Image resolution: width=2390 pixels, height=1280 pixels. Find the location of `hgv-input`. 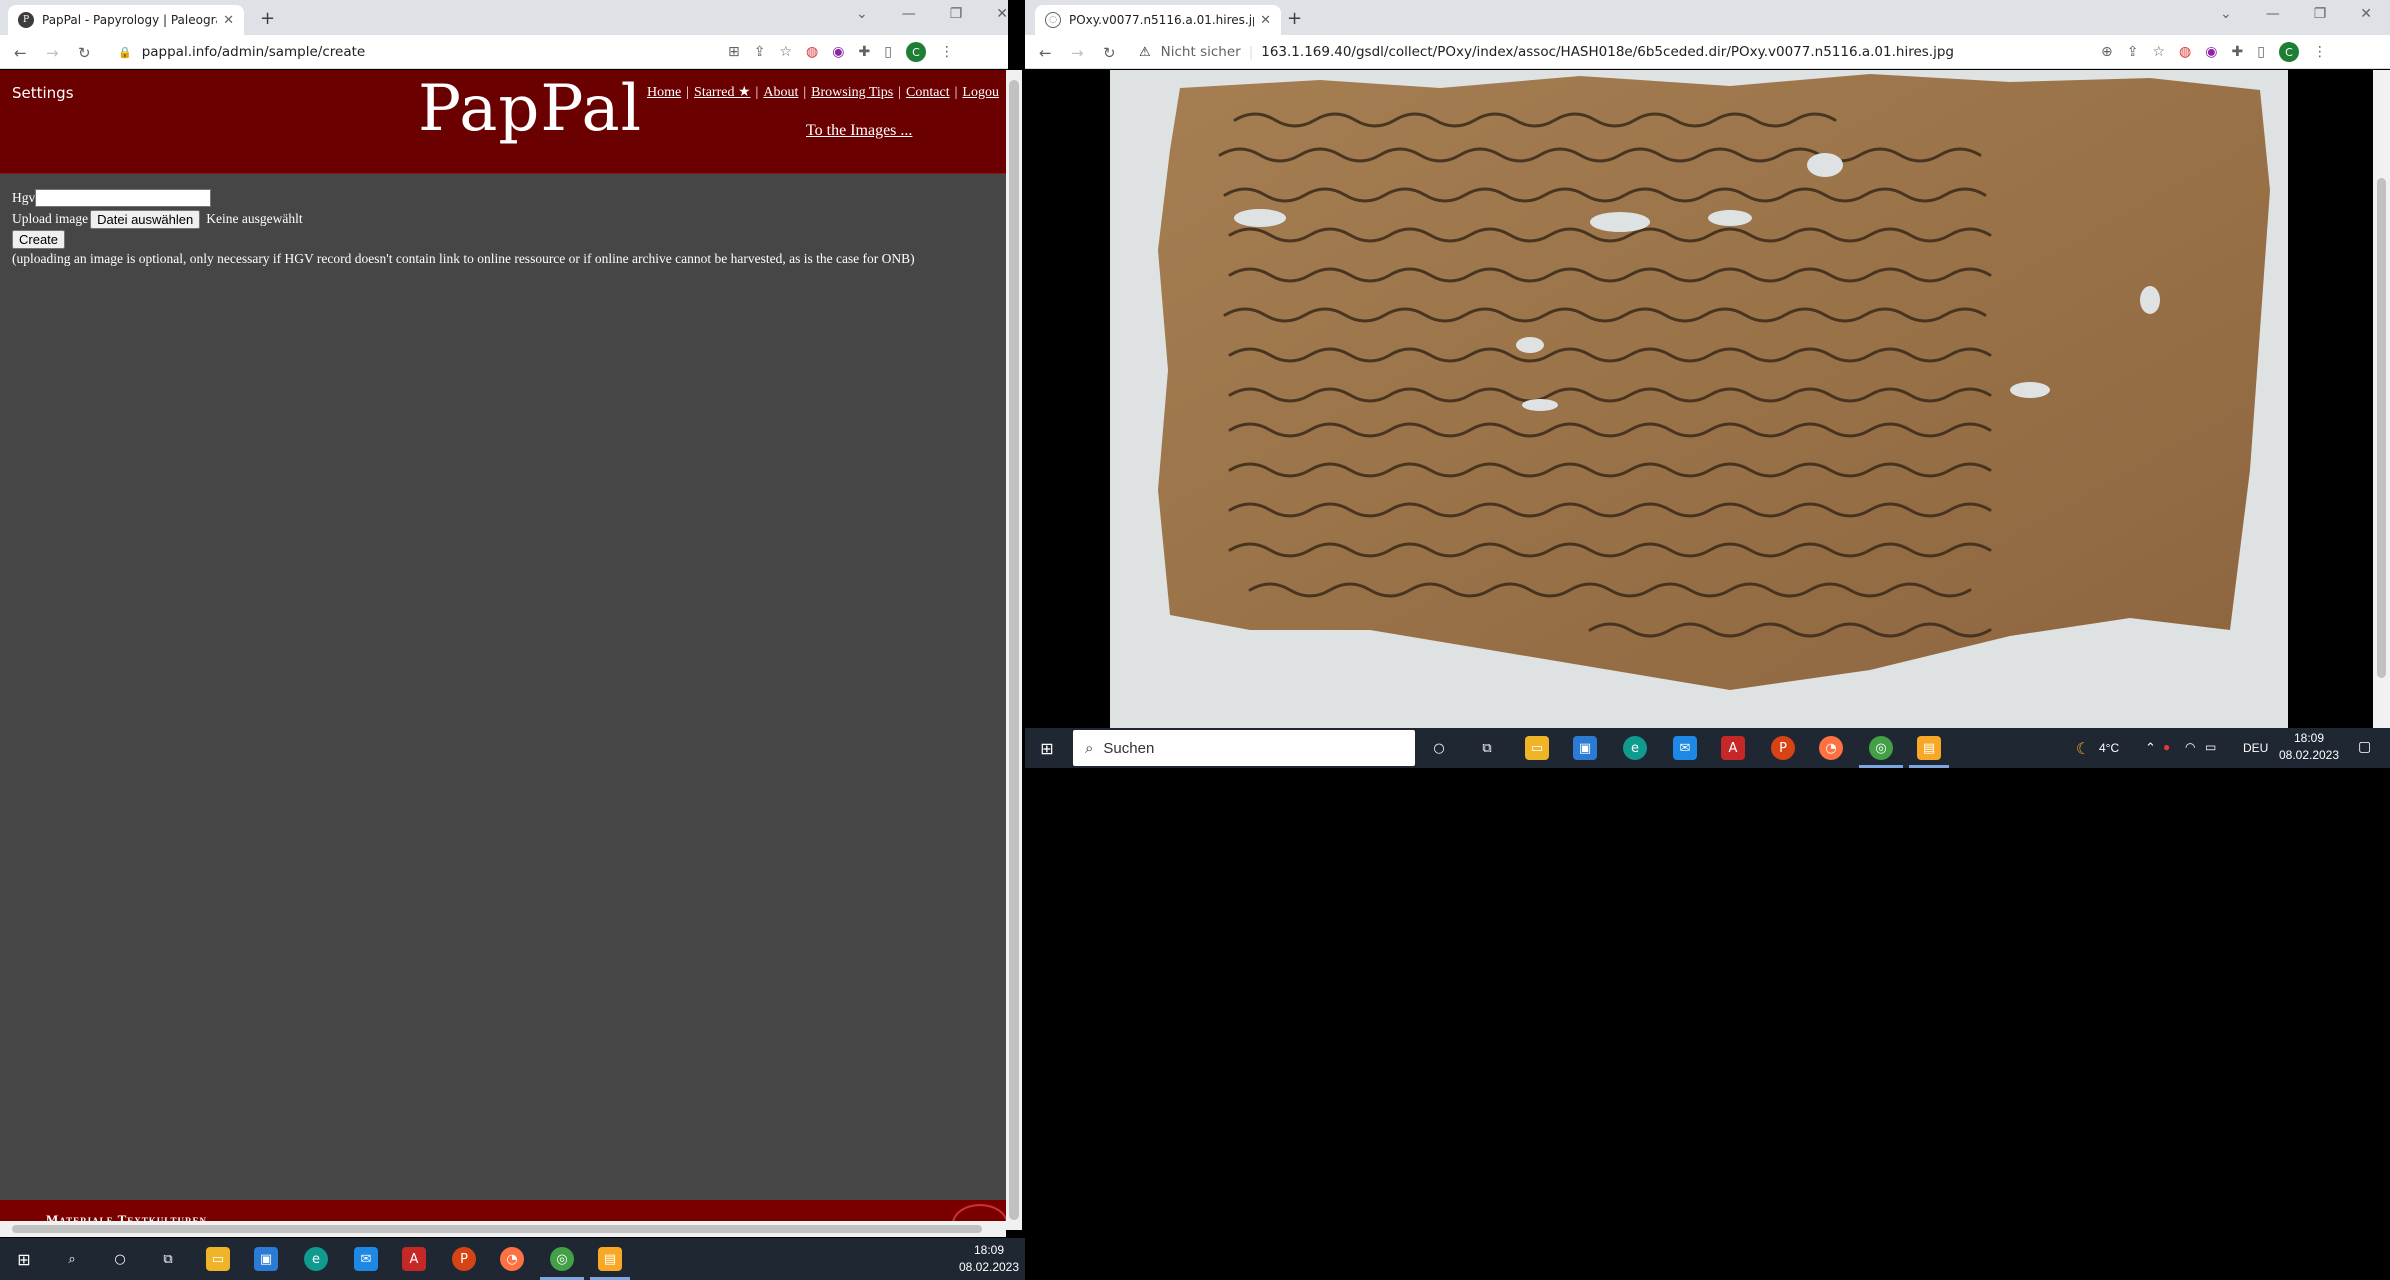

hgv-input is located at coordinates (123, 198).